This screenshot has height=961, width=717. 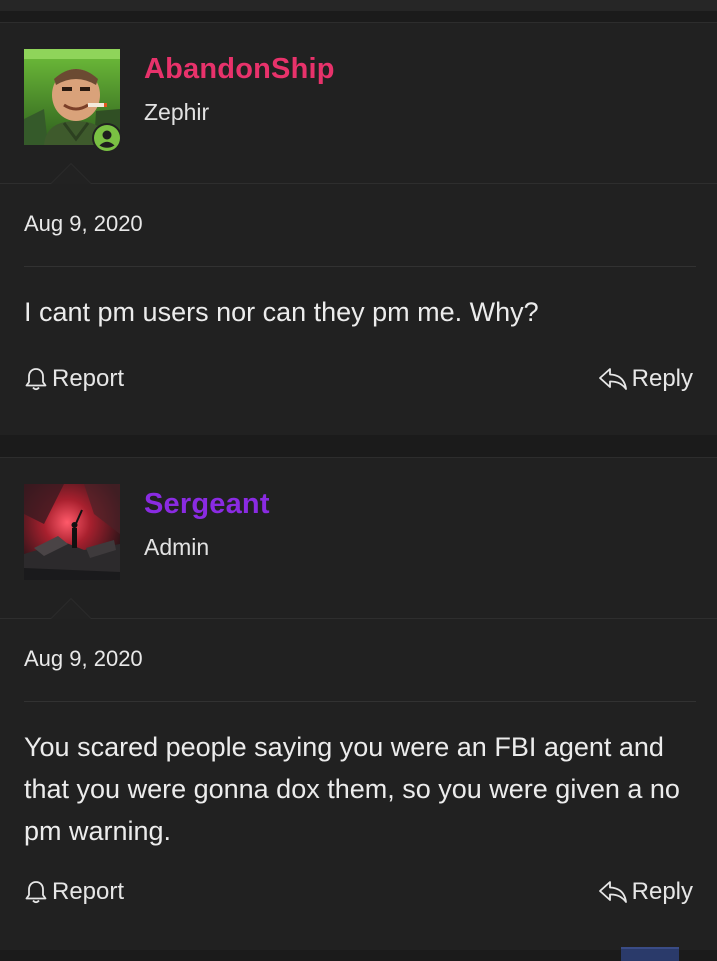 What do you see at coordinates (281, 312) in the screenshot?
I see `post-message: I cant pm users nor can they pm me. Why?` at bounding box center [281, 312].